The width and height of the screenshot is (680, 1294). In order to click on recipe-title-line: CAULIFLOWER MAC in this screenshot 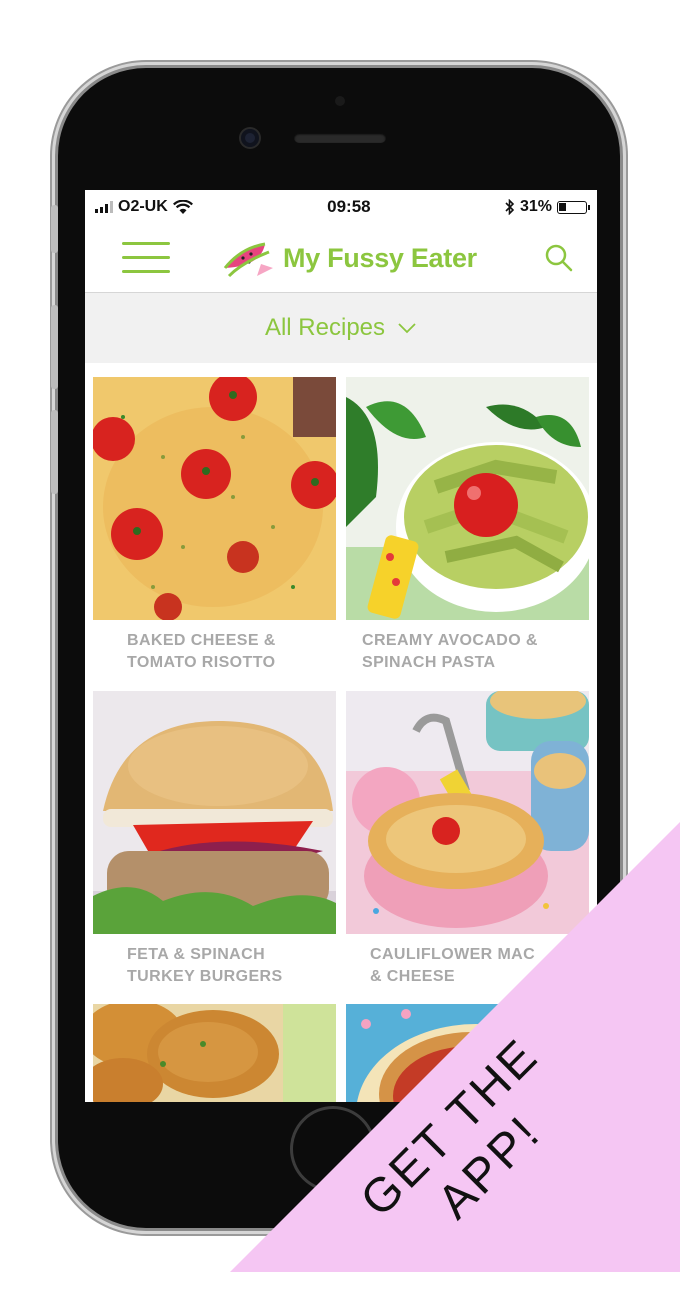, I will do `click(453, 954)`.